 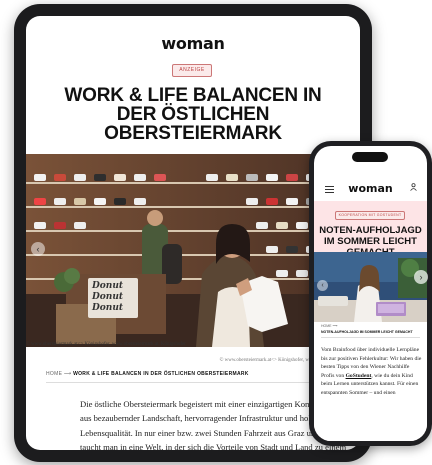 What do you see at coordinates (370, 215) in the screenshot?
I see `phone-cooperation-badge: KOOPERATION MIT GOSTUDENT` at bounding box center [370, 215].